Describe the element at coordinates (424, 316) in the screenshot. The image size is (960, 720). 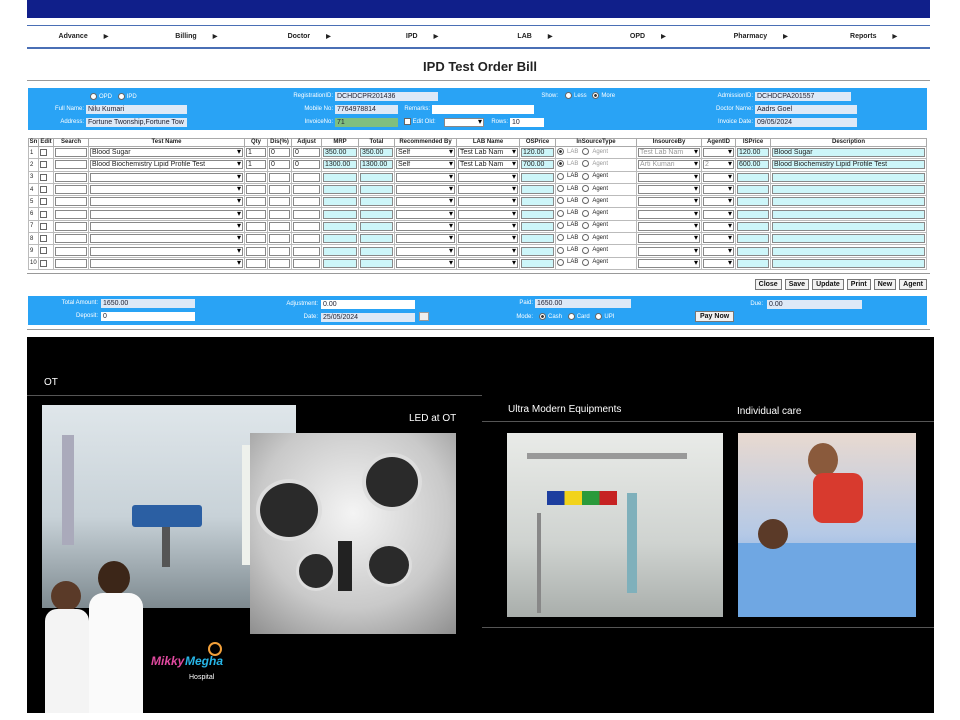
I see `calendar-icon` at that location.